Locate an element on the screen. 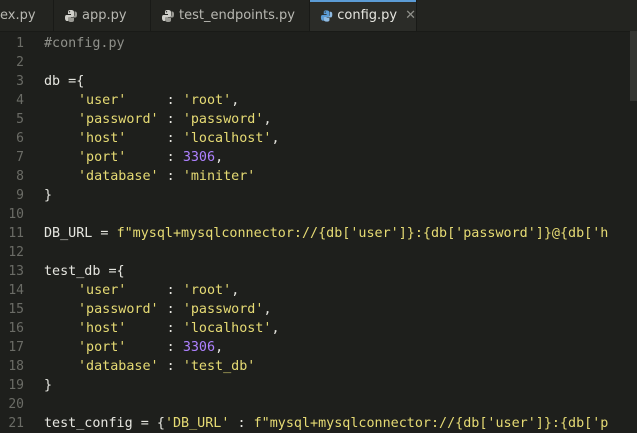  tab-label: app.py is located at coordinates (104, 15).